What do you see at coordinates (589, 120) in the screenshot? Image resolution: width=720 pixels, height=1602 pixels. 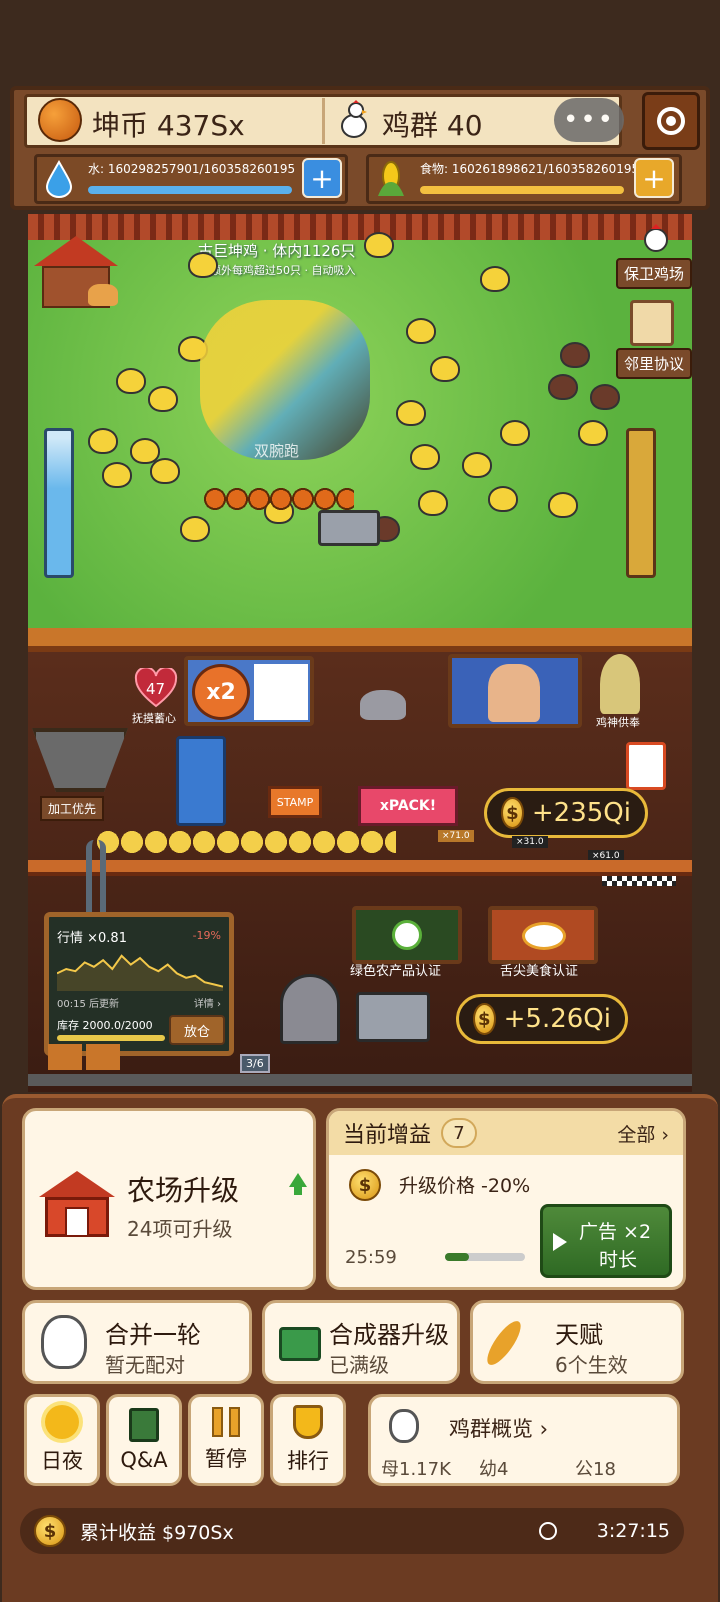 I see `more-menu-button: •••` at bounding box center [589, 120].